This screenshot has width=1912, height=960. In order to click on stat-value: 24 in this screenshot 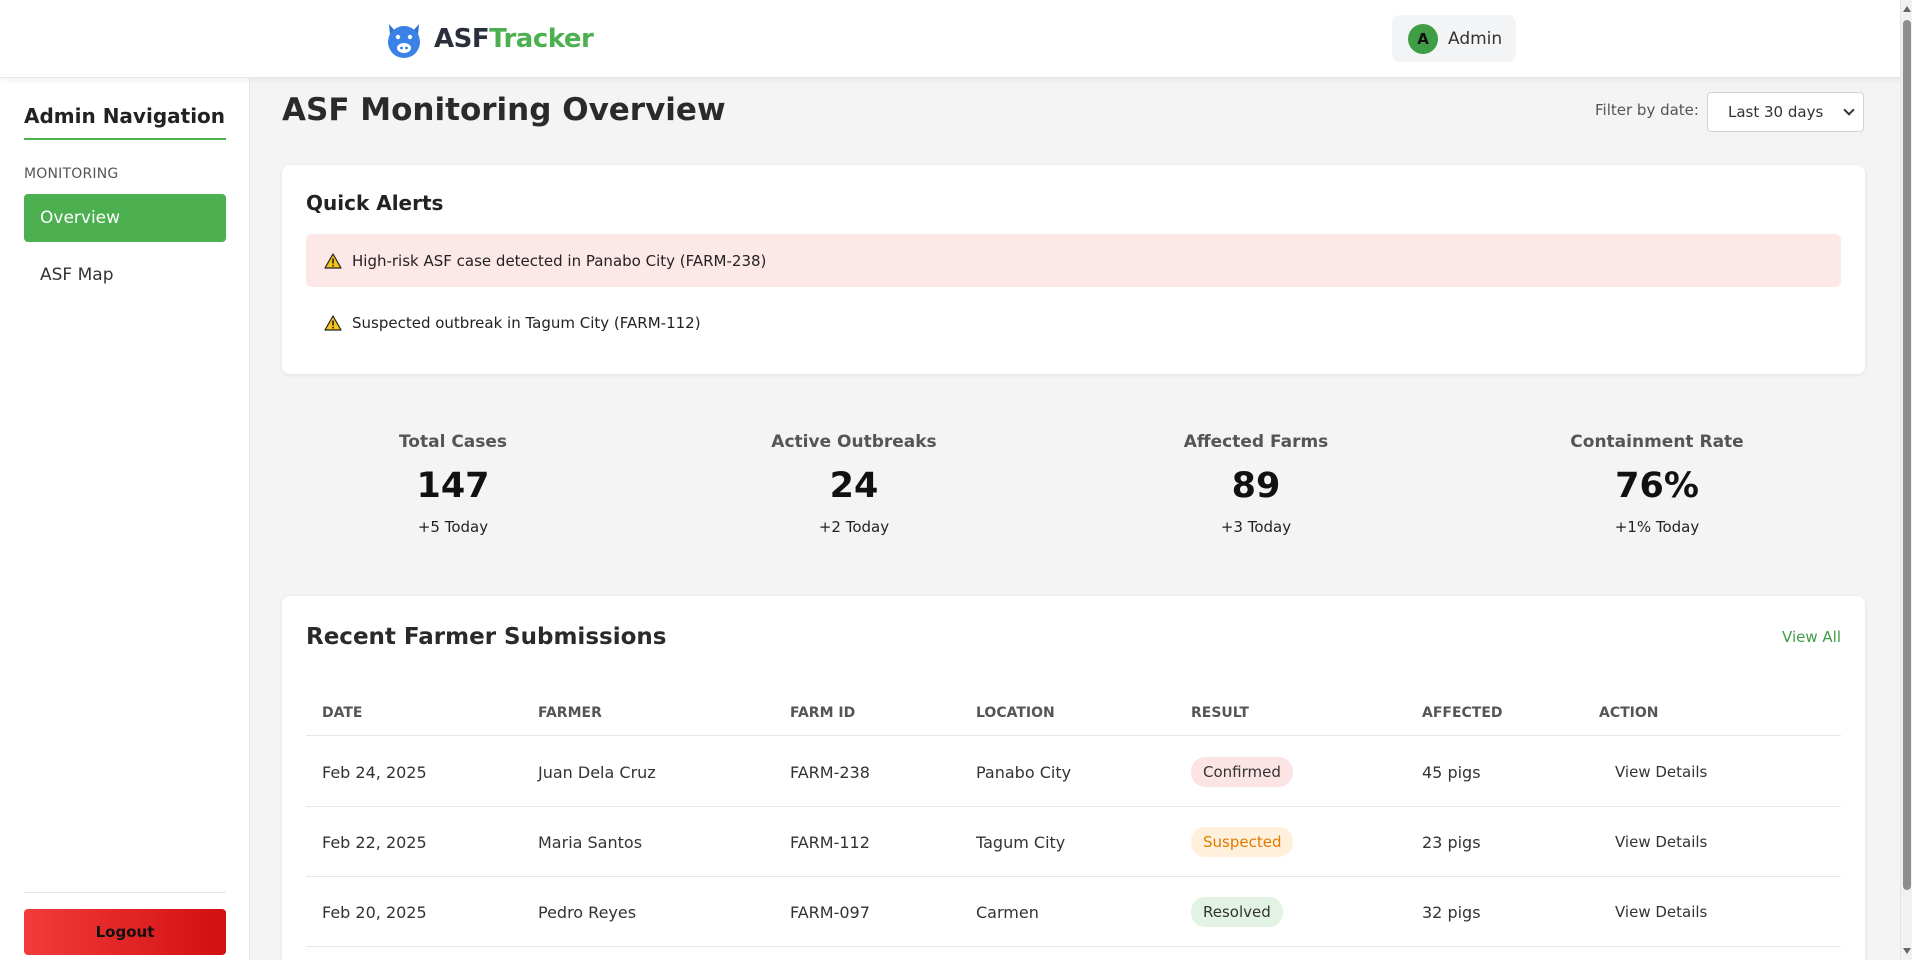, I will do `click(854, 486)`.